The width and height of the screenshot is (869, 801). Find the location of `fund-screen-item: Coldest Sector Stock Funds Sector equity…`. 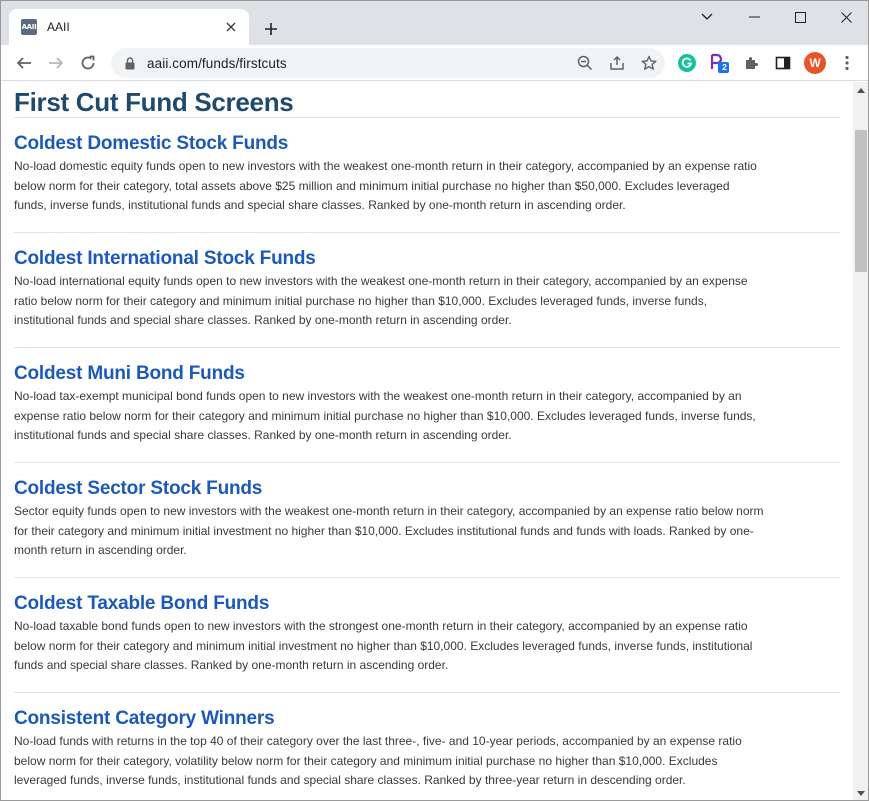

fund-screen-item: Coldest Sector Stock Funds Sector equity… is located at coordinates (427, 527).